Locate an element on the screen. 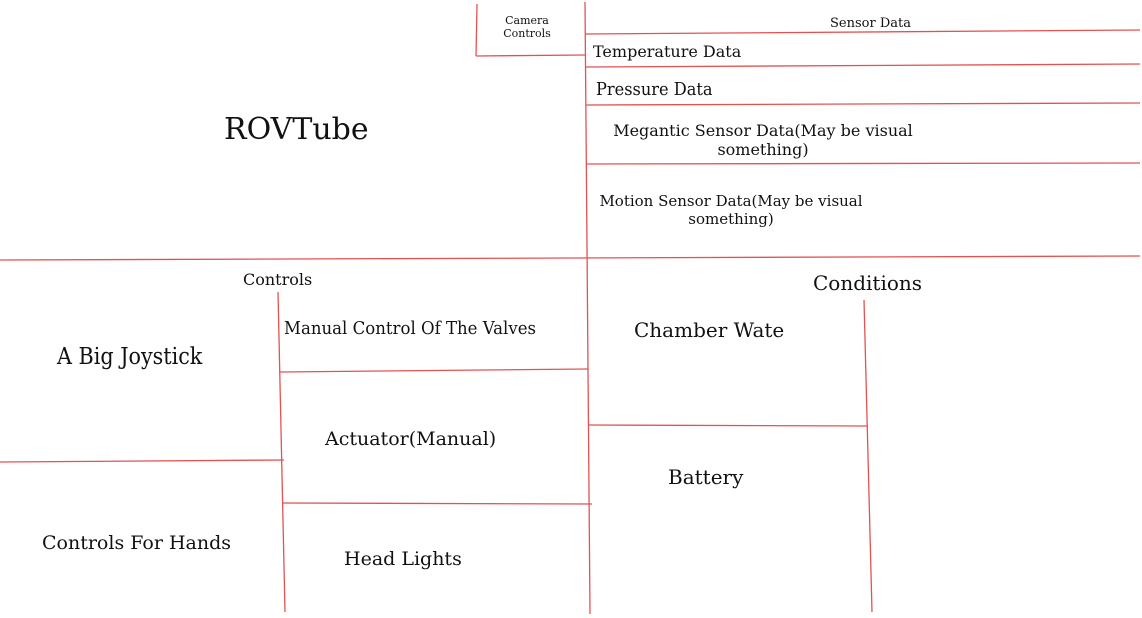  head-lights-control: Head Lights is located at coordinates (403, 559).